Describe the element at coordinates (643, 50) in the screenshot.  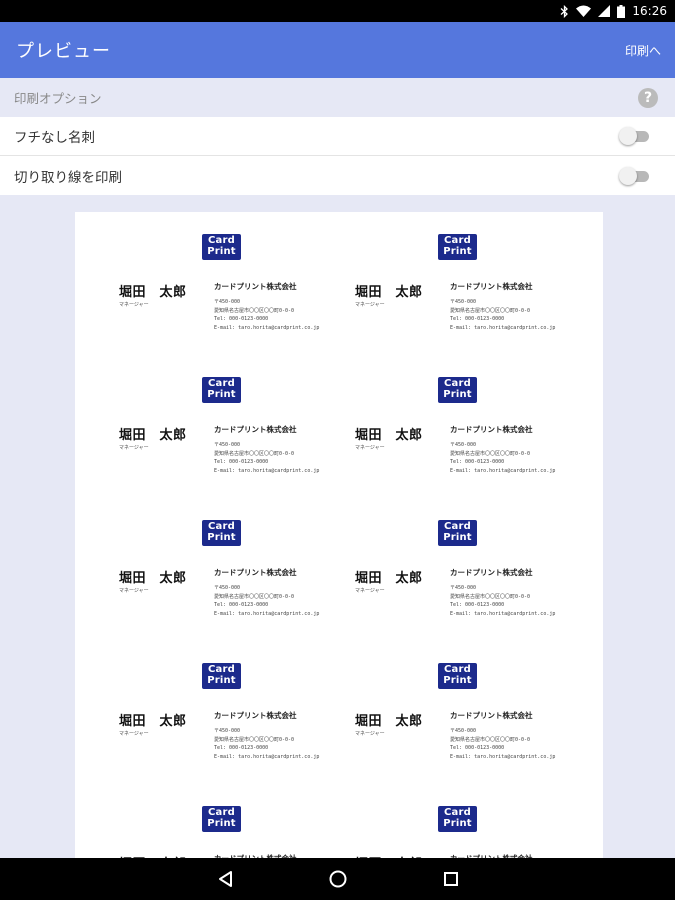
I see `go-to-print-button: 印刷へ` at that location.